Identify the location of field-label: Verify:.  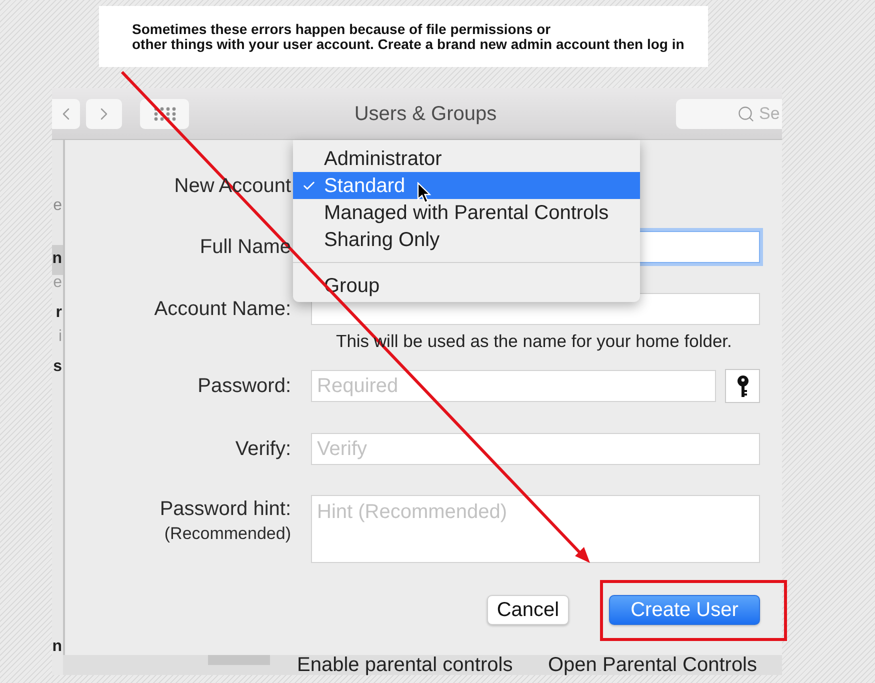
(263, 449).